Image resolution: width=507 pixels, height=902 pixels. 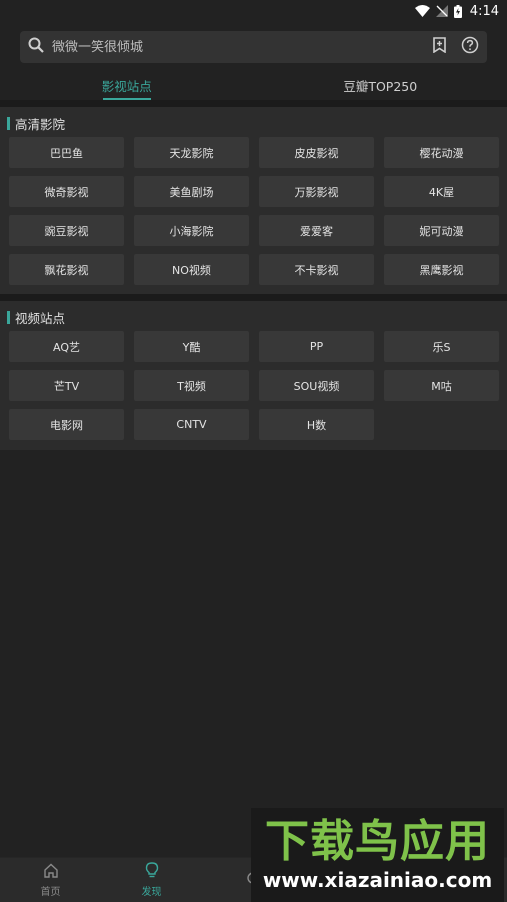 I want to click on nav-label: 首页, so click(x=50, y=892).